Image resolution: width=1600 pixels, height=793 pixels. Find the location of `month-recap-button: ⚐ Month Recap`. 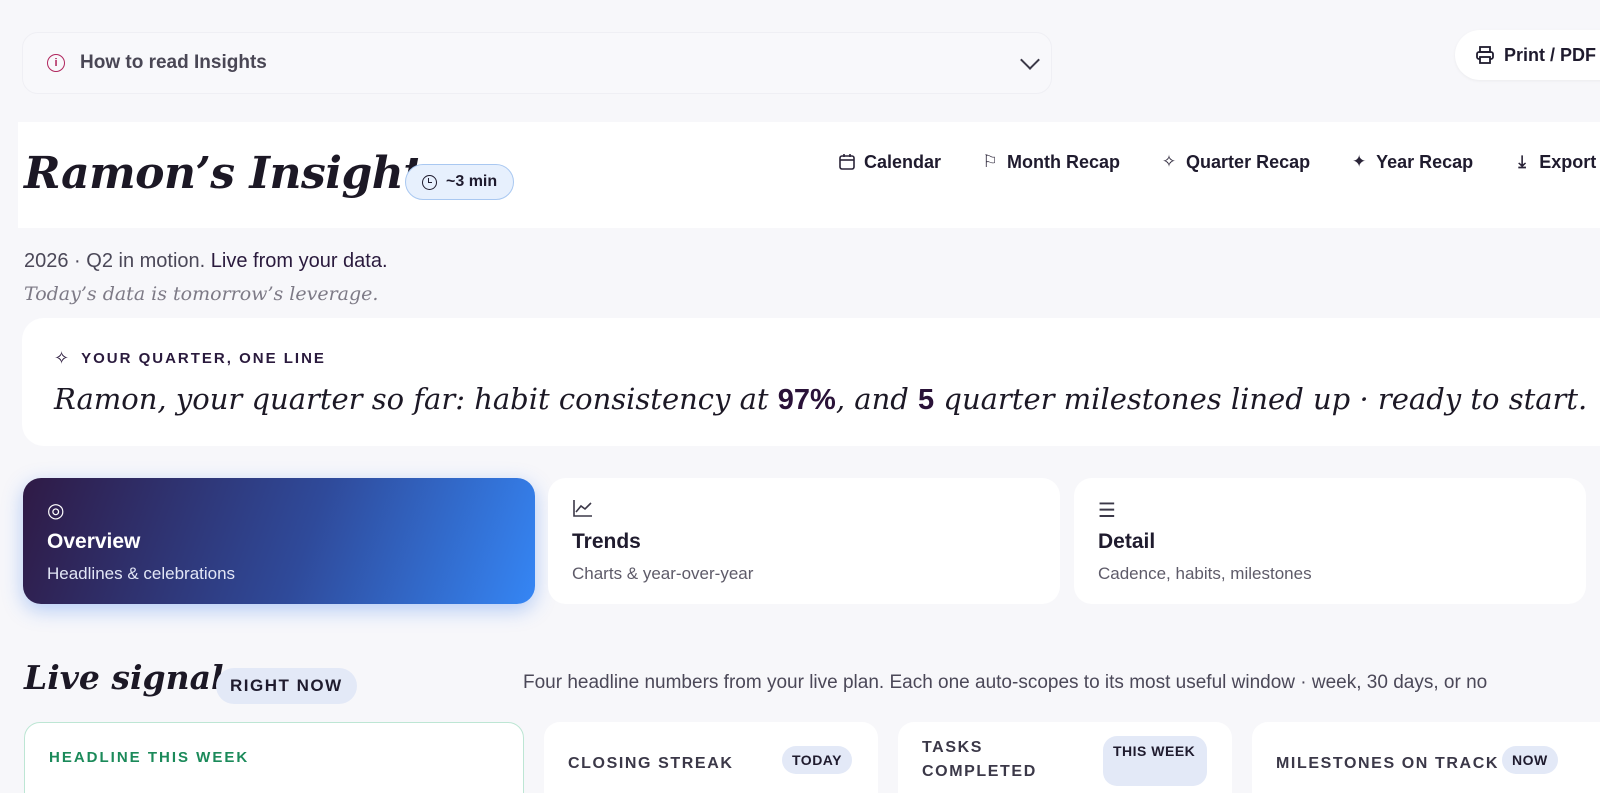

month-recap-button: ⚐ Month Recap is located at coordinates (1050, 162).